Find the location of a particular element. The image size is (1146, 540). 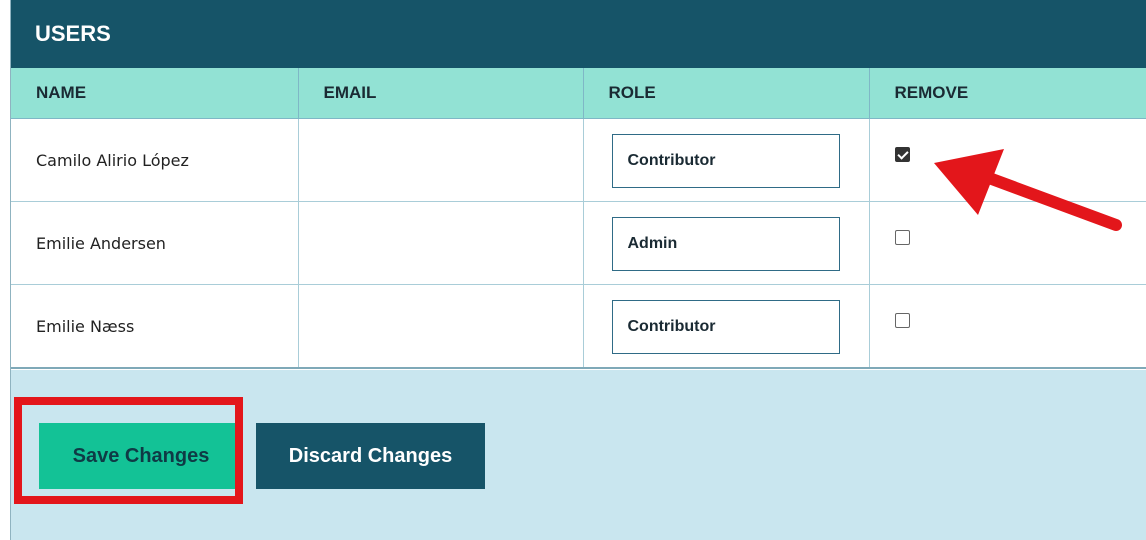

column-header-remove: REMOVE is located at coordinates (1007, 93).